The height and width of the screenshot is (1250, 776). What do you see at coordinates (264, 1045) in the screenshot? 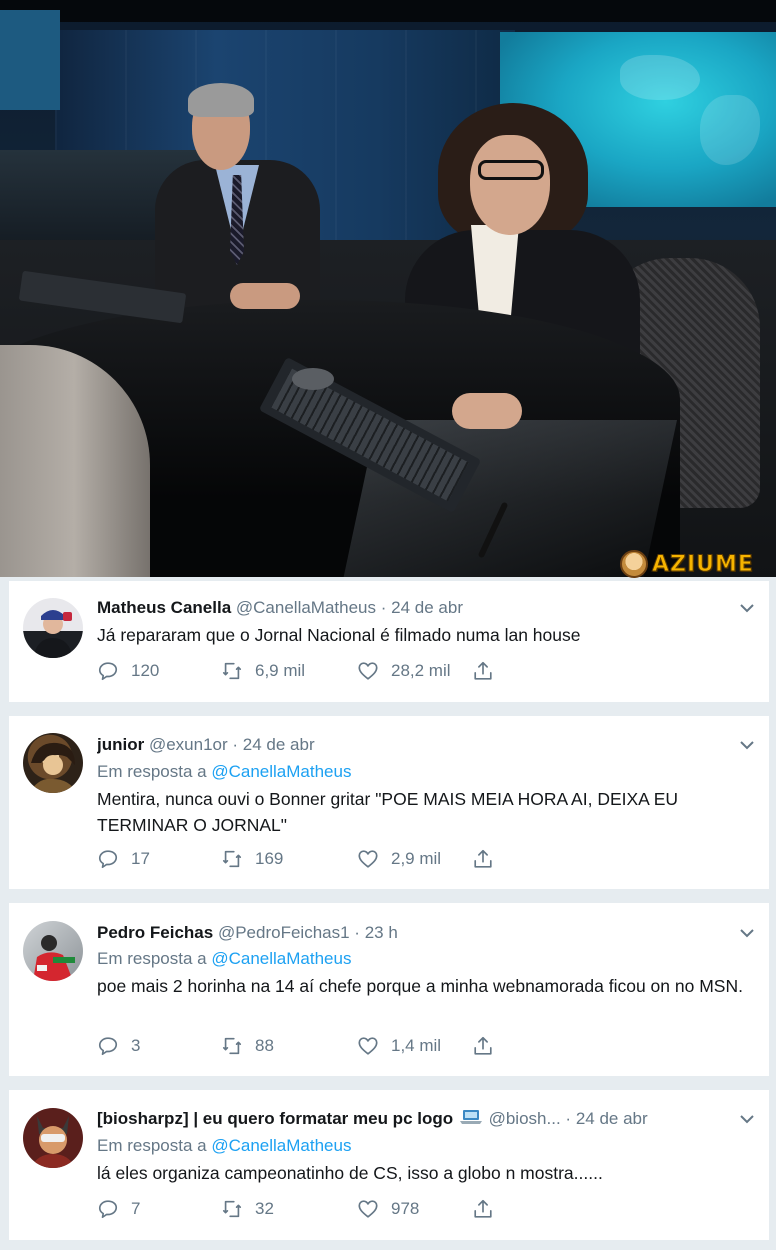
I see `retweet-count: 88` at bounding box center [264, 1045].